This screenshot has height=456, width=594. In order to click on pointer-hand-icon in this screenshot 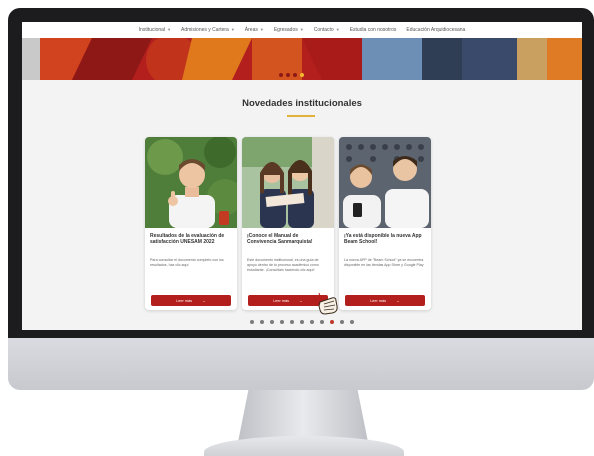, I will do `click(324, 303)`.